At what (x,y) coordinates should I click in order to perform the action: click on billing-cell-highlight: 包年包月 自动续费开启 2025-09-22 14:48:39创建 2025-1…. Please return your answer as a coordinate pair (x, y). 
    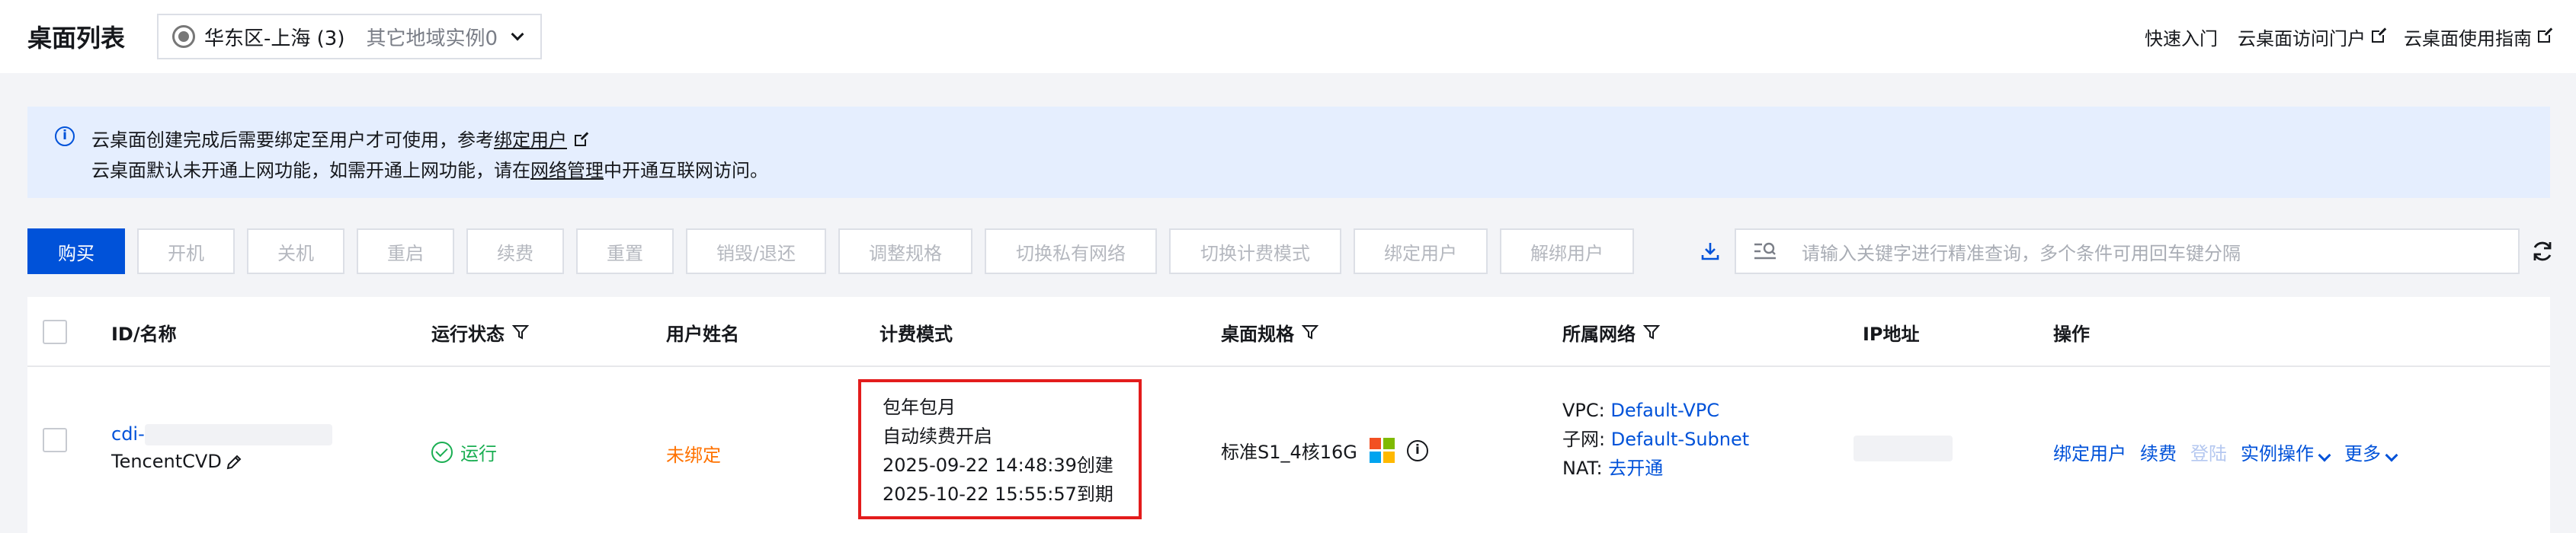
    Looking at the image, I should click on (1000, 449).